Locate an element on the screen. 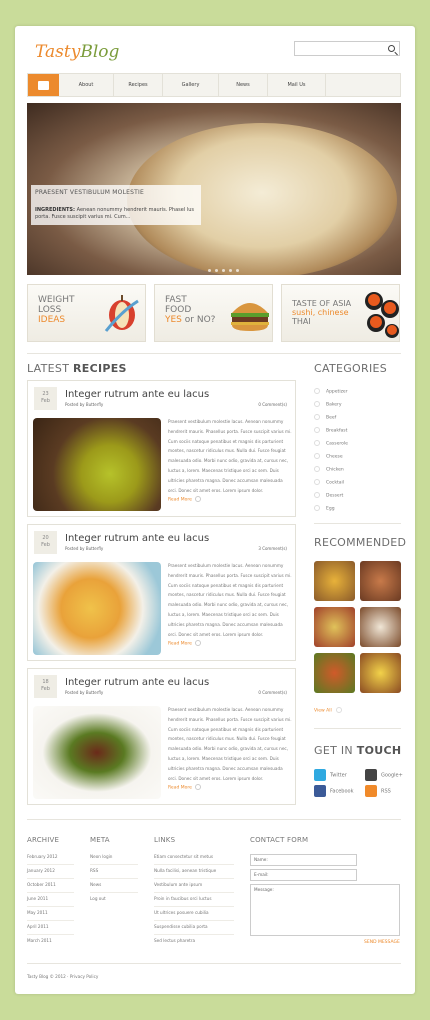  category-beef: Beef is located at coordinates (325, 417).